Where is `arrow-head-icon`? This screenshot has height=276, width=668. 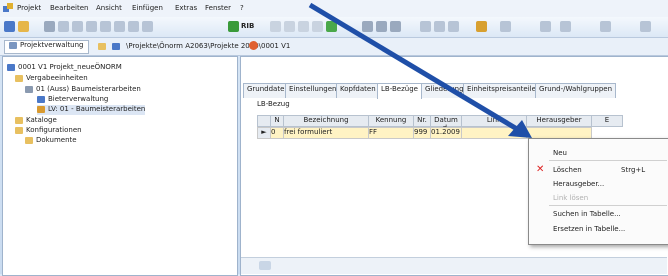 arrow-head-icon is located at coordinates (520, 129).